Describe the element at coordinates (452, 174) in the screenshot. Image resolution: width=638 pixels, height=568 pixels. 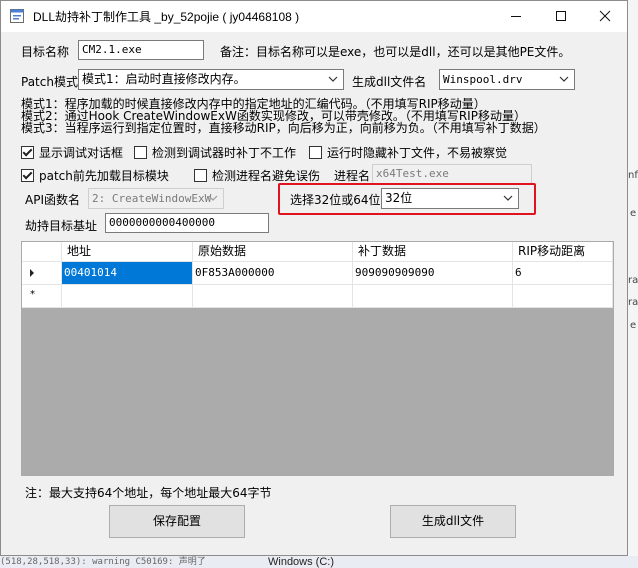
I see `process-name-input: x64Test.exe` at that location.